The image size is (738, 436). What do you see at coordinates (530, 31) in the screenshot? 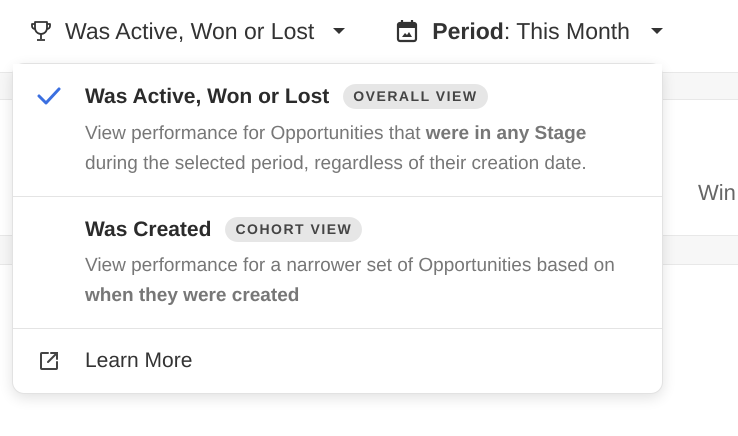
I see `period-dropdown: Period: This Month` at bounding box center [530, 31].